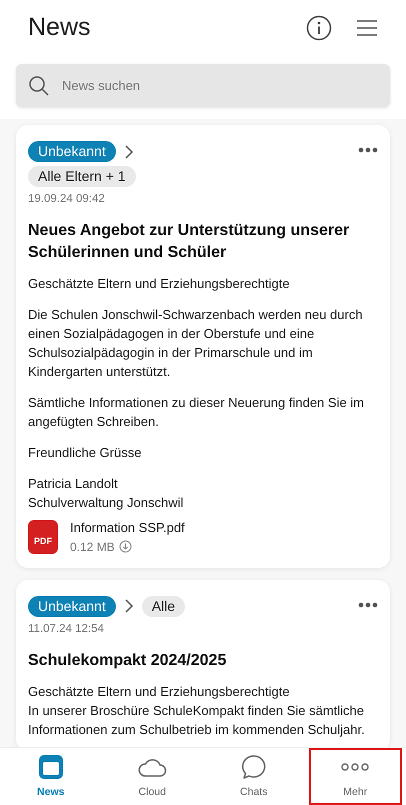  I want to click on post-title: Neues Angebot zur Unterstützung unserer Schülerinnen und Schüler, so click(189, 242).